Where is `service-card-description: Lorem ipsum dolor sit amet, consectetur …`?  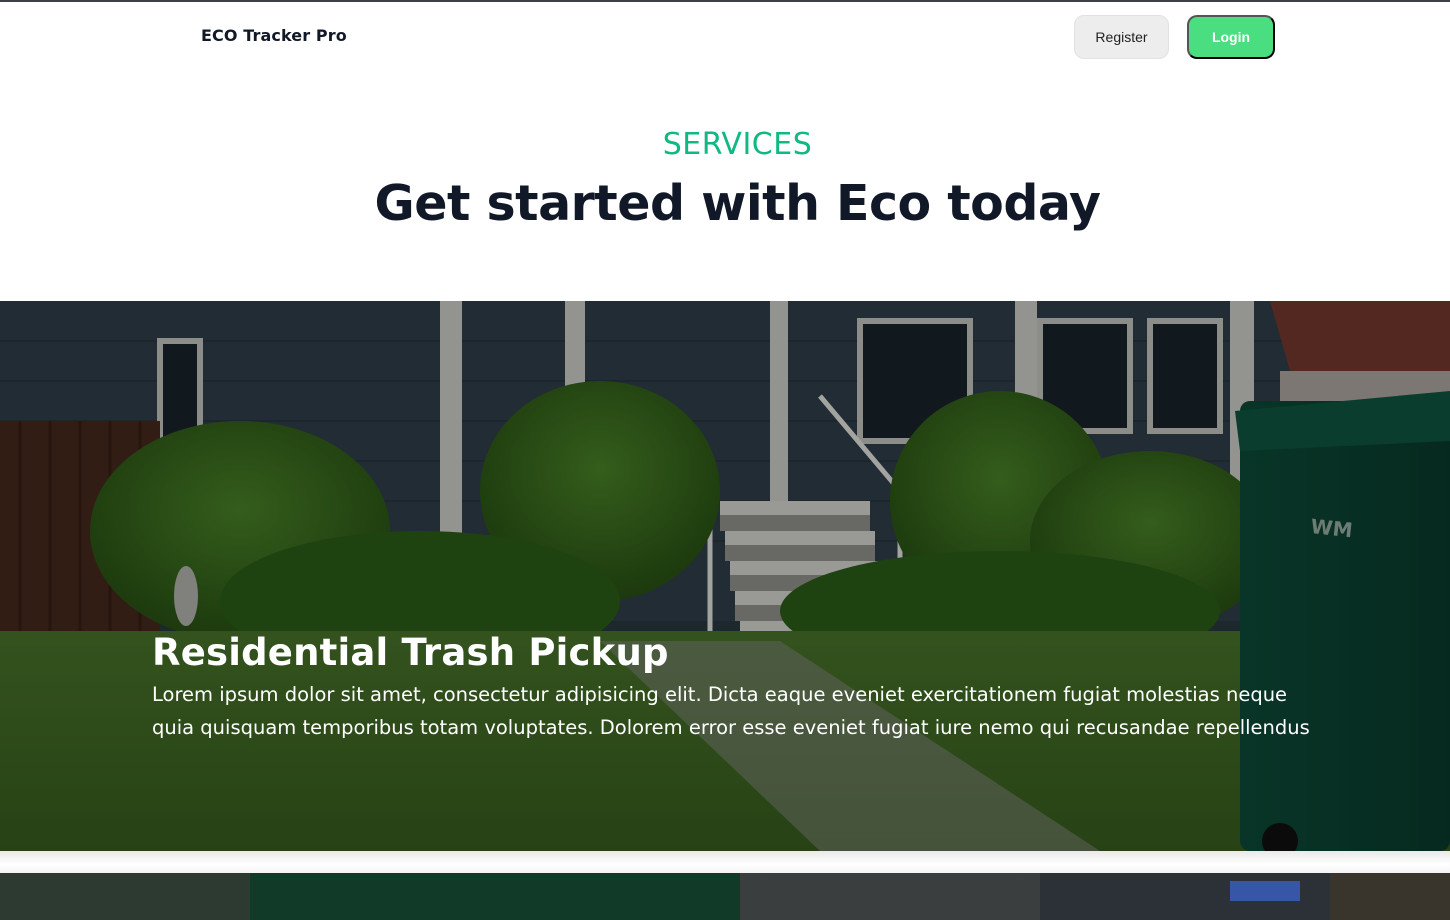 service-card-description: Lorem ipsum dolor sit amet, consectetur … is located at coordinates (731, 711).